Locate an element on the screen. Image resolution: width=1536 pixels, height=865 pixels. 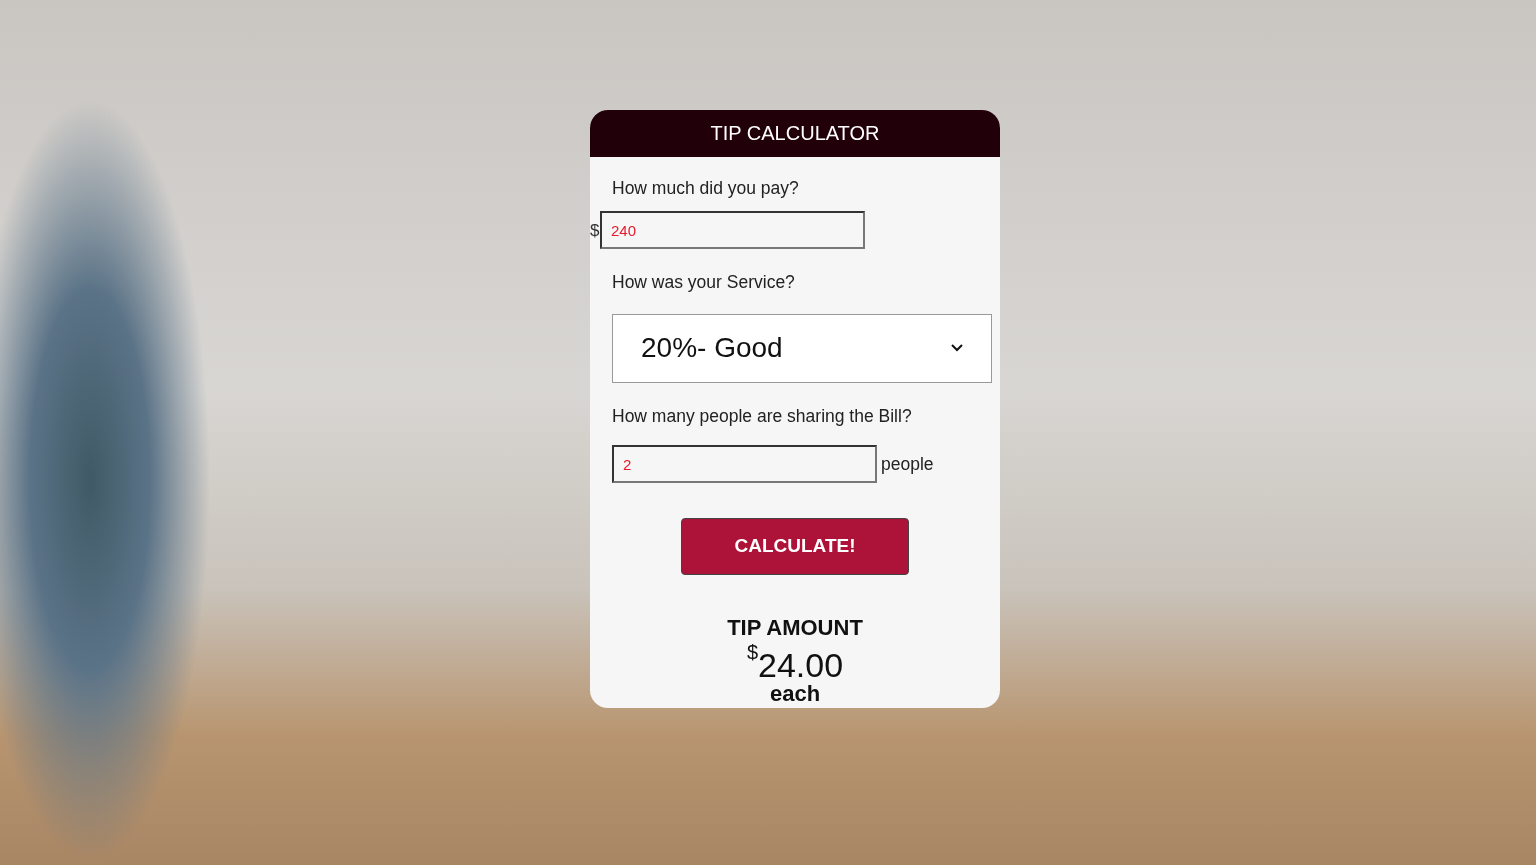
bill-amount-input: 240 is located at coordinates (732, 230).